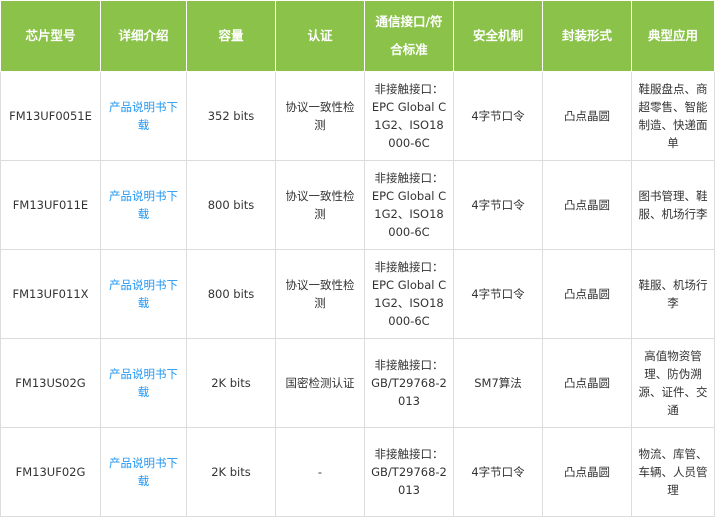 This screenshot has width=715, height=517. Describe the element at coordinates (50, 116) in the screenshot. I see `cell-model: FM13UF0051E` at that location.